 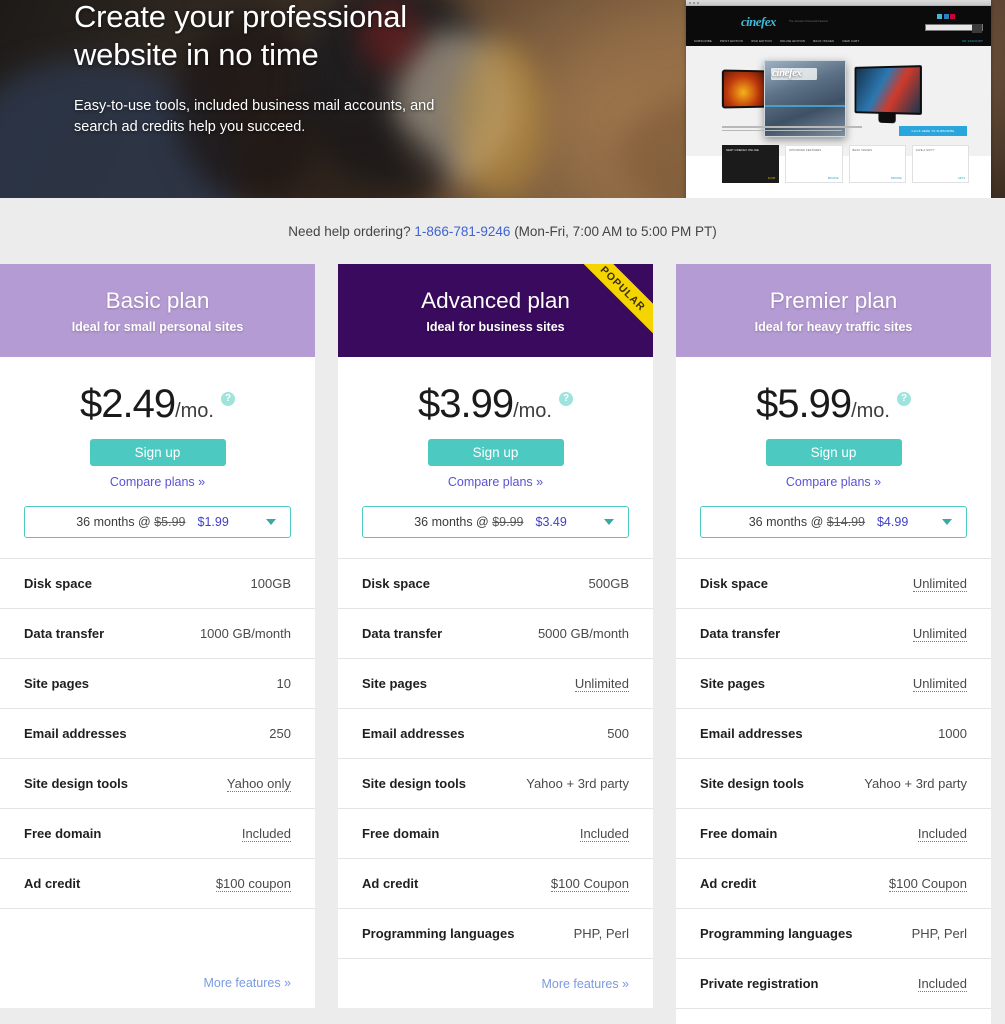 I want to click on feature-value: Yahoo only, so click(x=258, y=784).